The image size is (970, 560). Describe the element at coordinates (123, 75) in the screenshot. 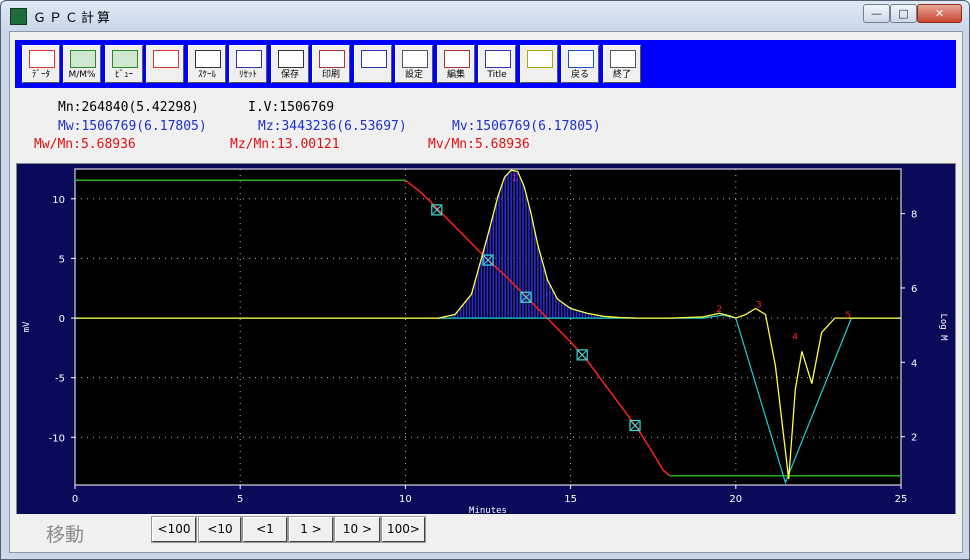

I see `toolbar-button-label: ﾋﾞｭｰ` at that location.